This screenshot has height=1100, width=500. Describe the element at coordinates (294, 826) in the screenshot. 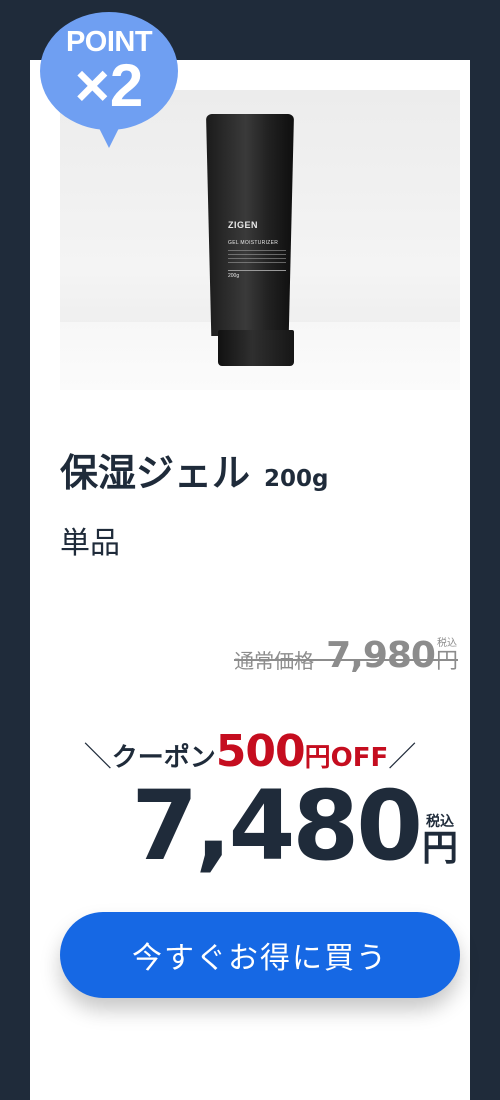

I see `sale-price: 7,480 税込 円` at that location.